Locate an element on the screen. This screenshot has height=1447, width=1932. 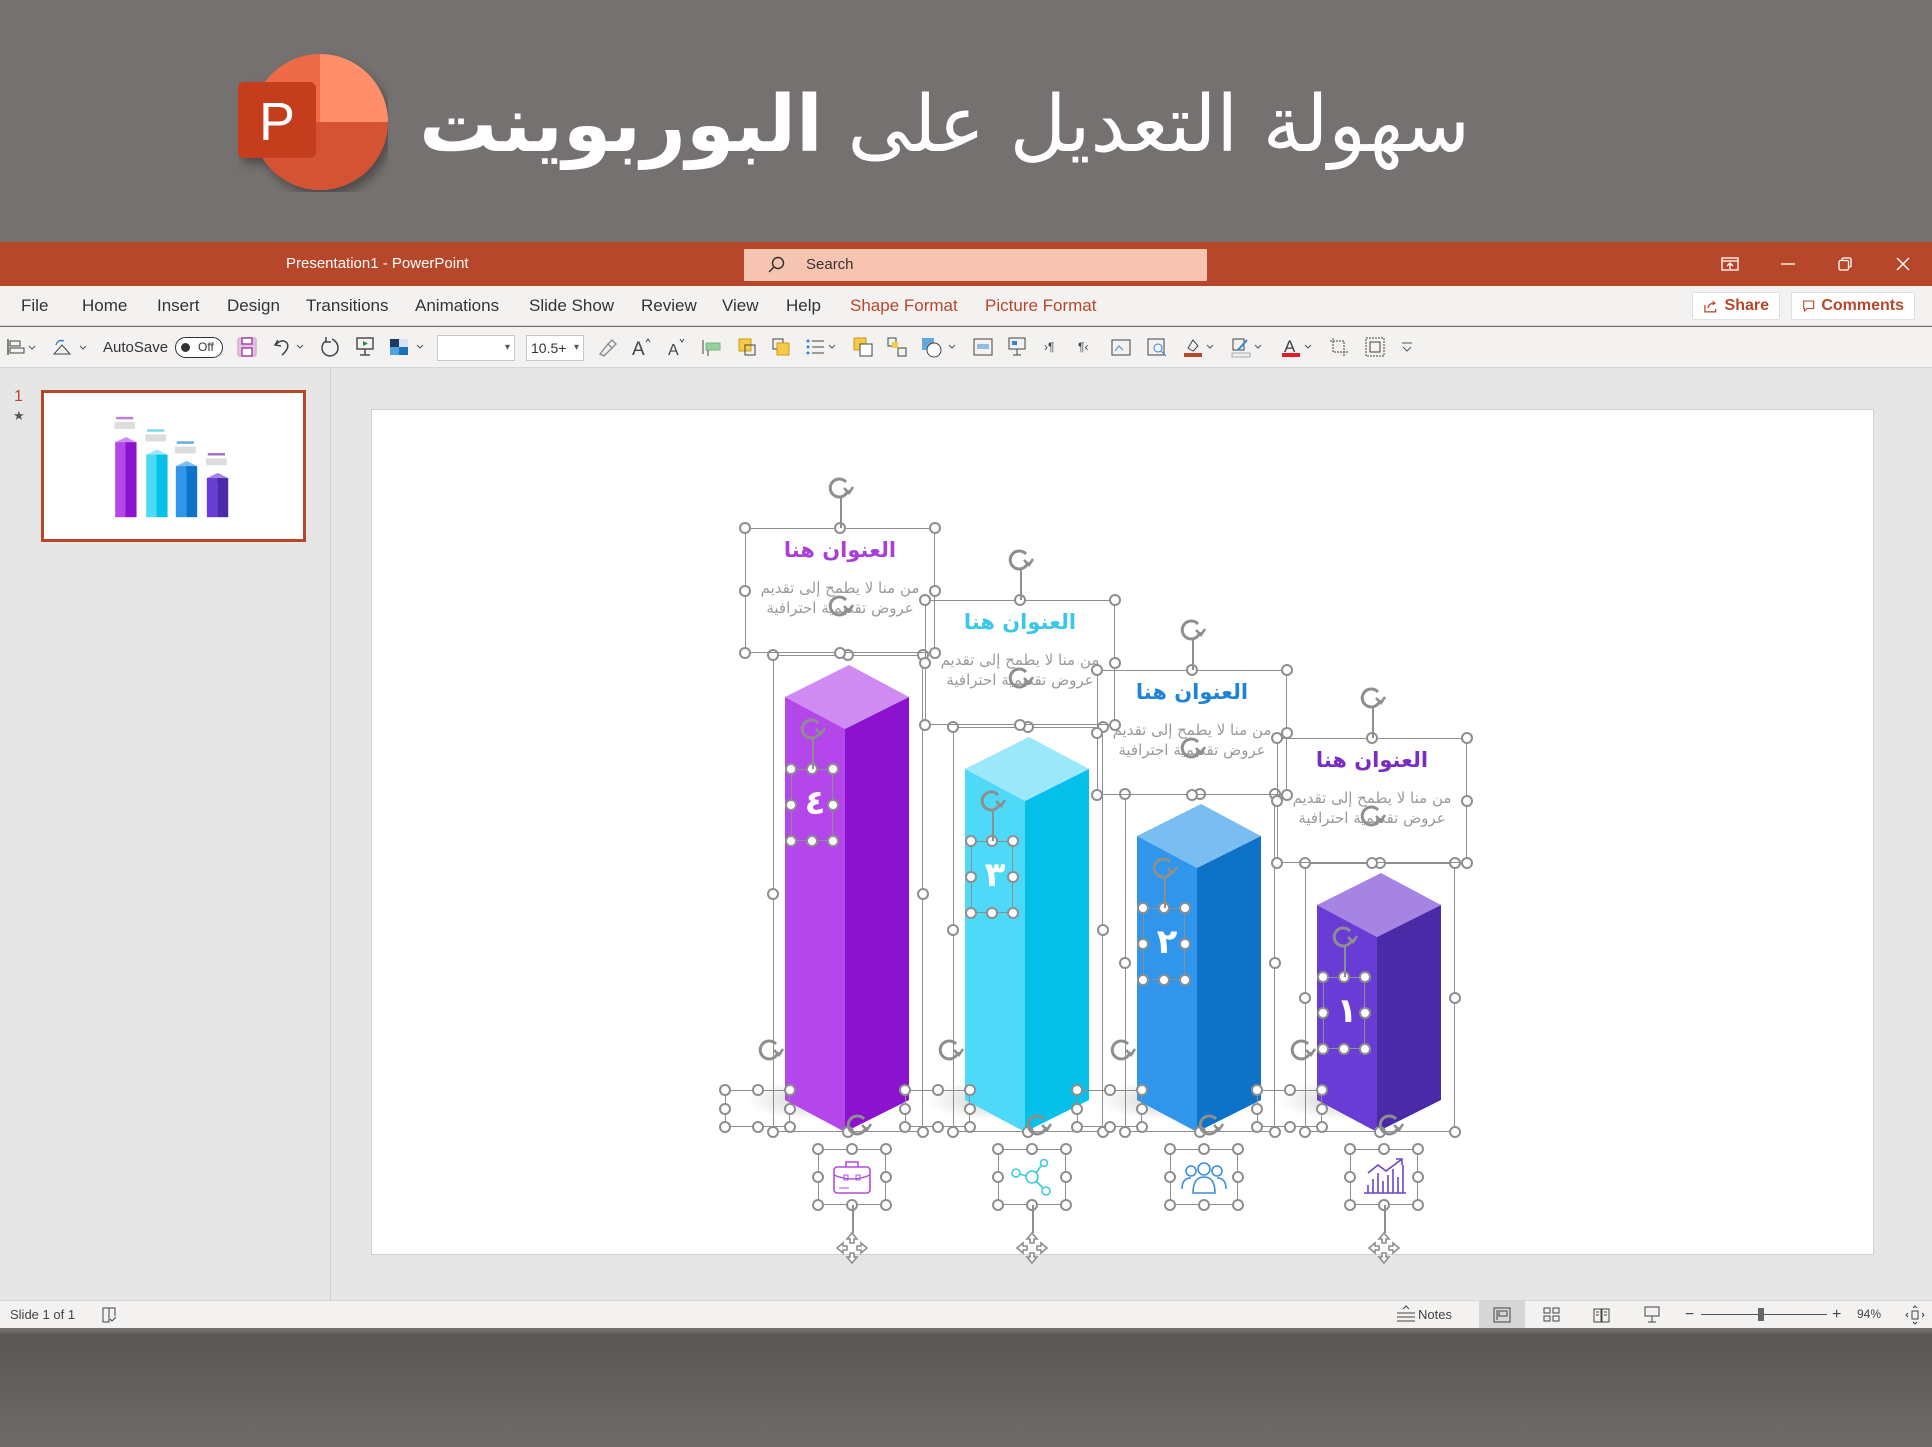
tab-picture-format: Picture Format is located at coordinates (1040, 306).